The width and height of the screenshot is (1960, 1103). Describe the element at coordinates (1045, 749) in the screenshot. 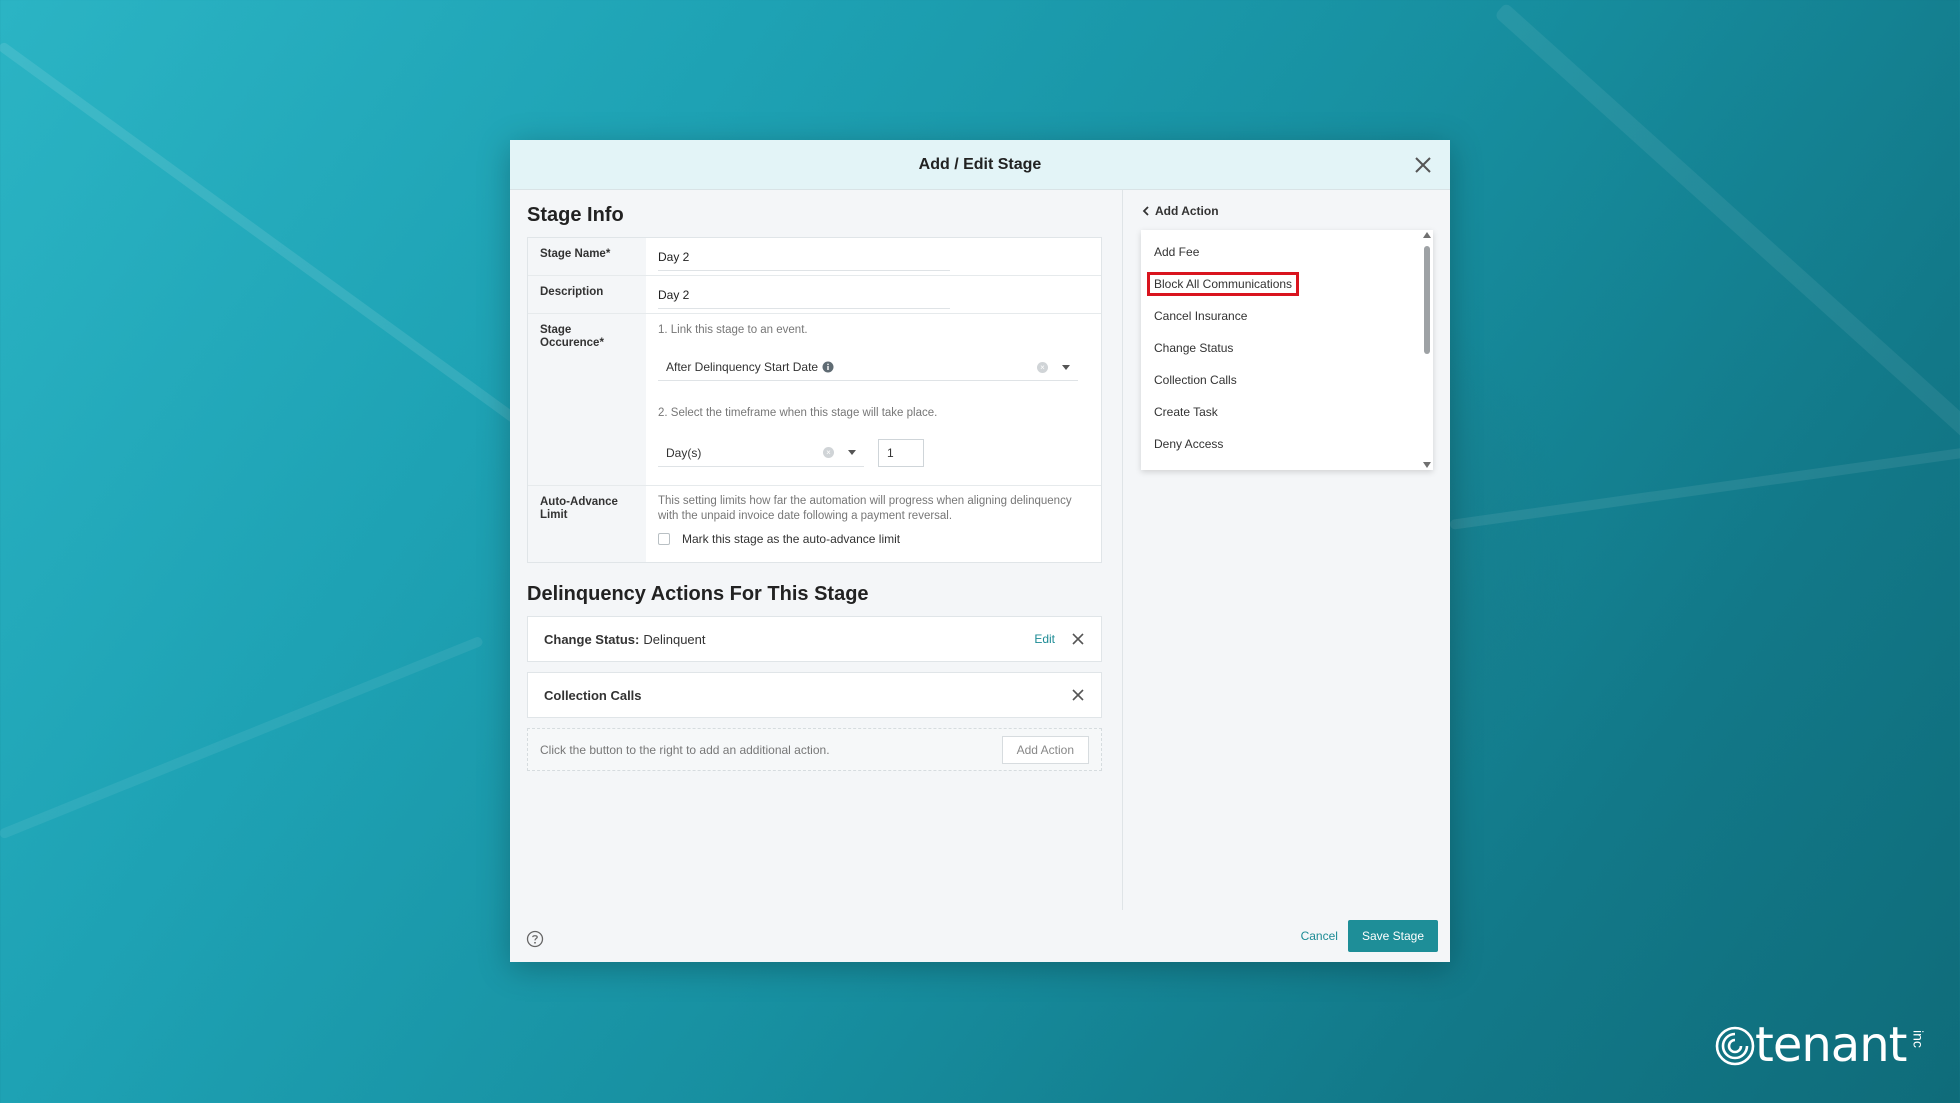

I see `add-action-button: Add Action` at that location.